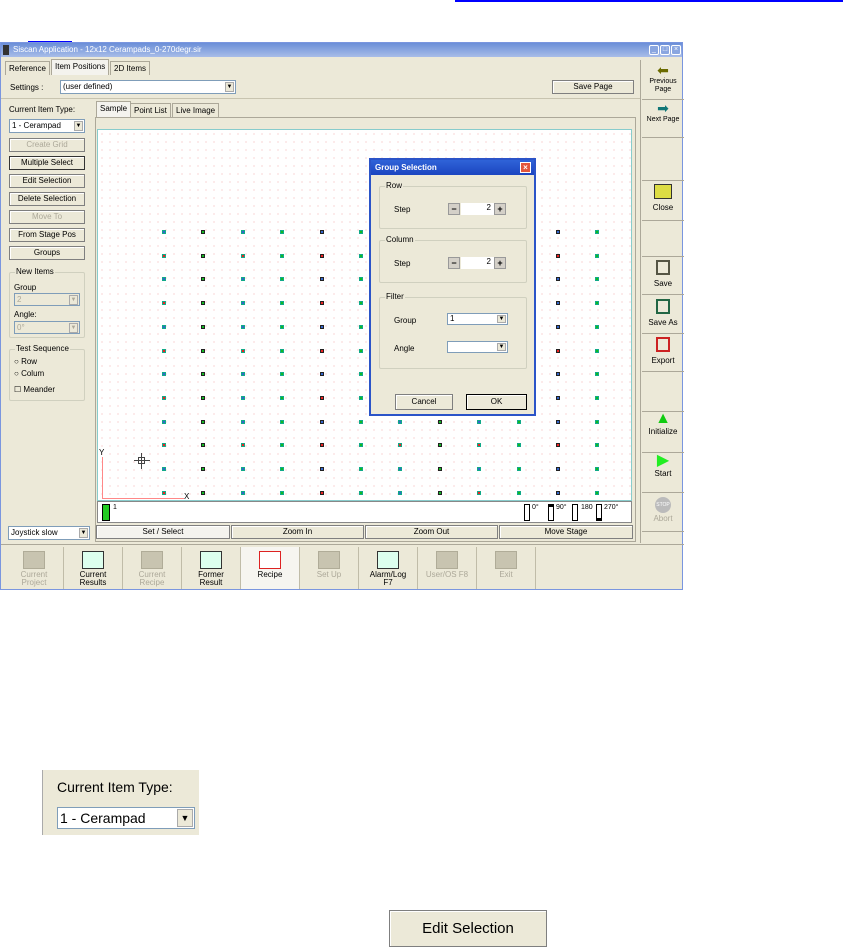  What do you see at coordinates (163, 532) in the screenshot?
I see `set-select-button: Set / Select` at bounding box center [163, 532].